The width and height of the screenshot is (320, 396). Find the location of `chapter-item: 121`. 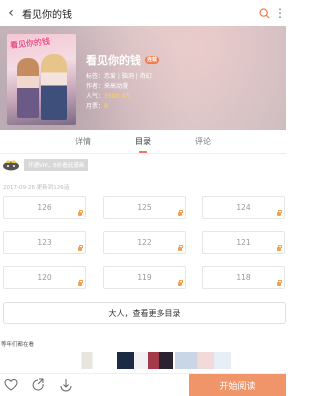

chapter-item: 121 is located at coordinates (243, 242).